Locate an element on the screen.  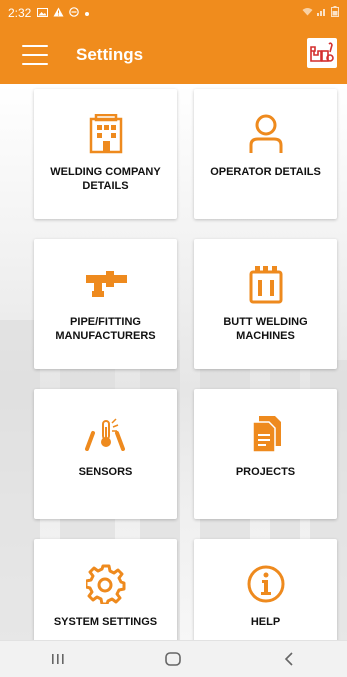
image-icon is located at coordinates (43, 13).